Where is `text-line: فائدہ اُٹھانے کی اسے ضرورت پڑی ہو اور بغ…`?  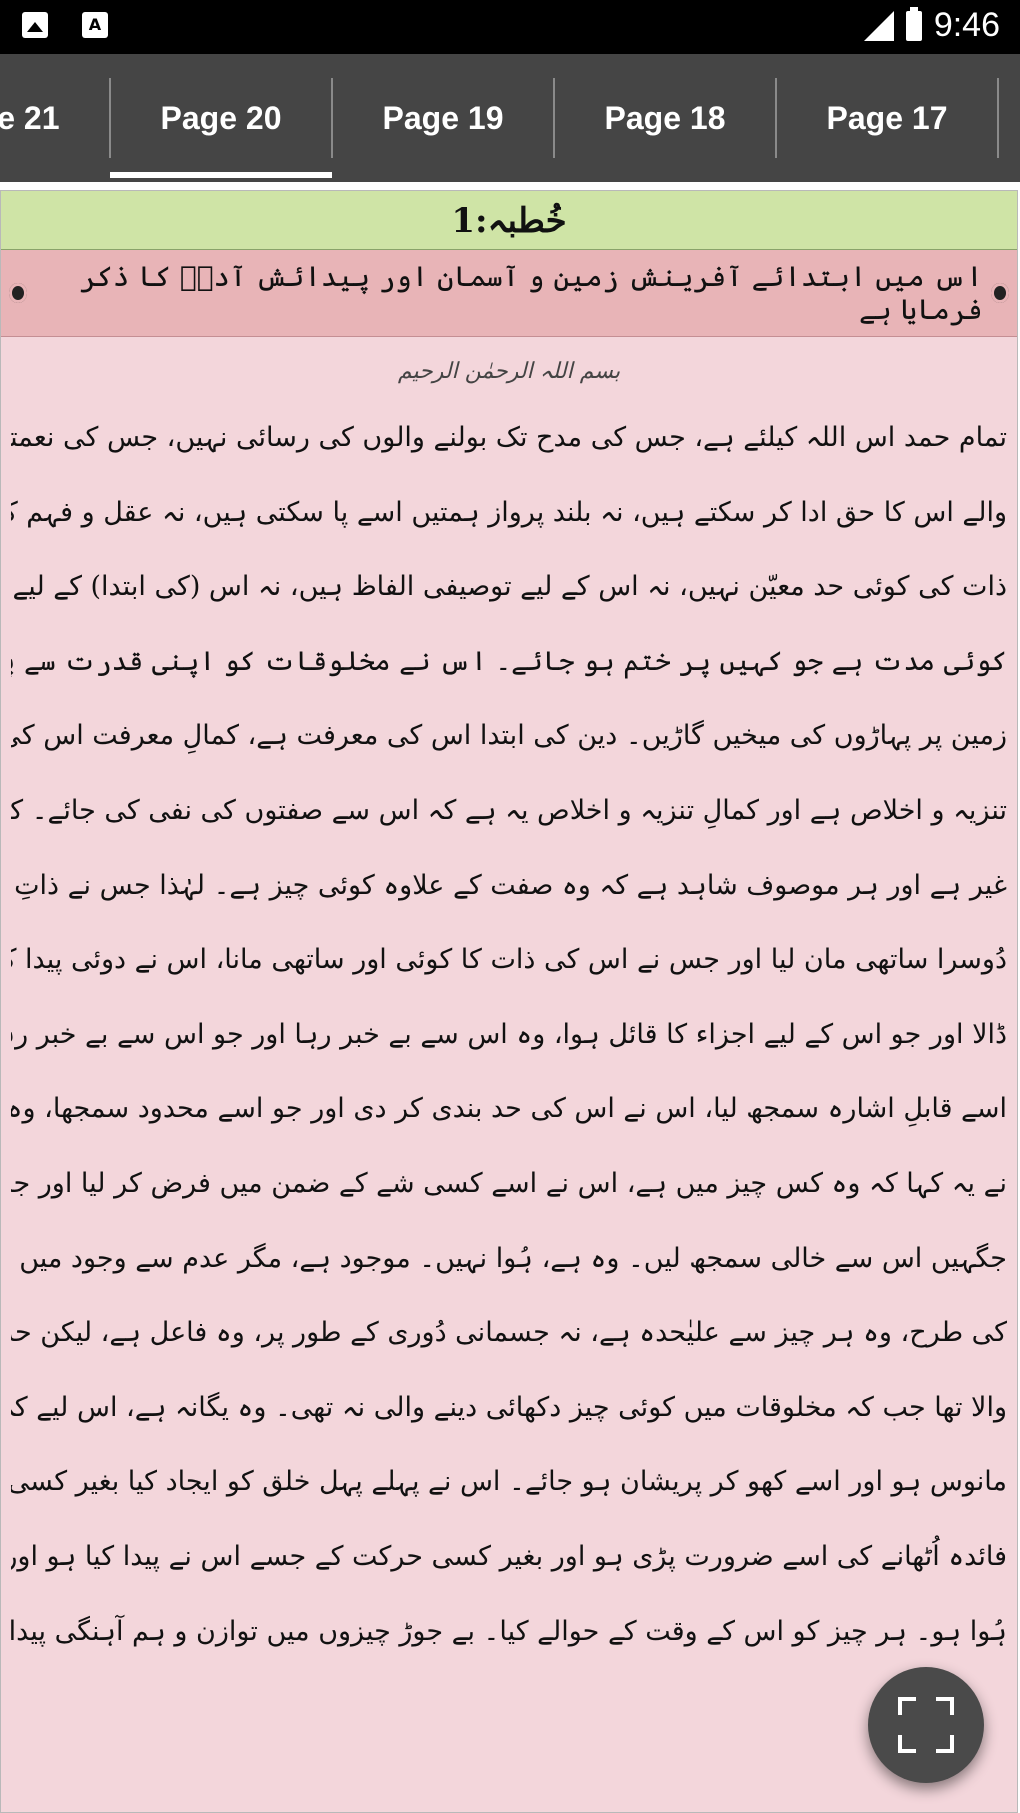 text-line: فائدہ اُٹھانے کی اسے ضرورت پڑی ہو اور بغ… is located at coordinates (509, 1556).